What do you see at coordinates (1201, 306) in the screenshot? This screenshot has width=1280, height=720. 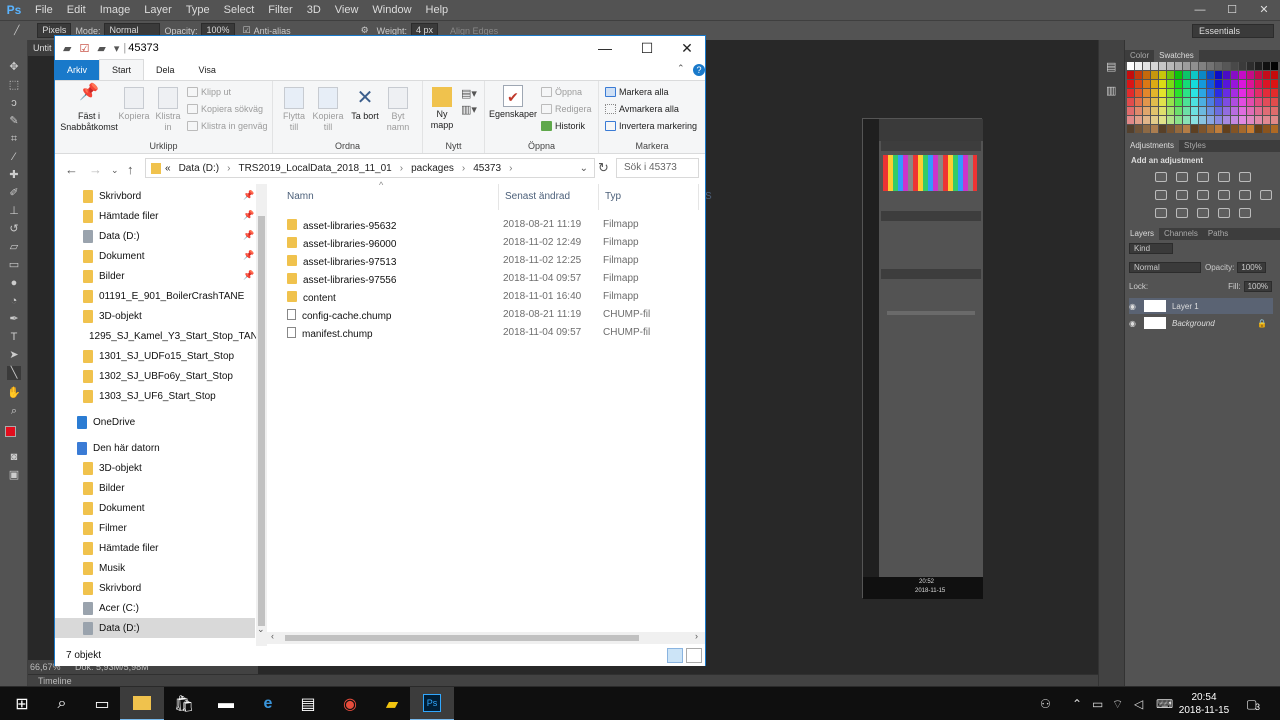 I see `layer-item: ◉ Layer 1` at bounding box center [1201, 306].